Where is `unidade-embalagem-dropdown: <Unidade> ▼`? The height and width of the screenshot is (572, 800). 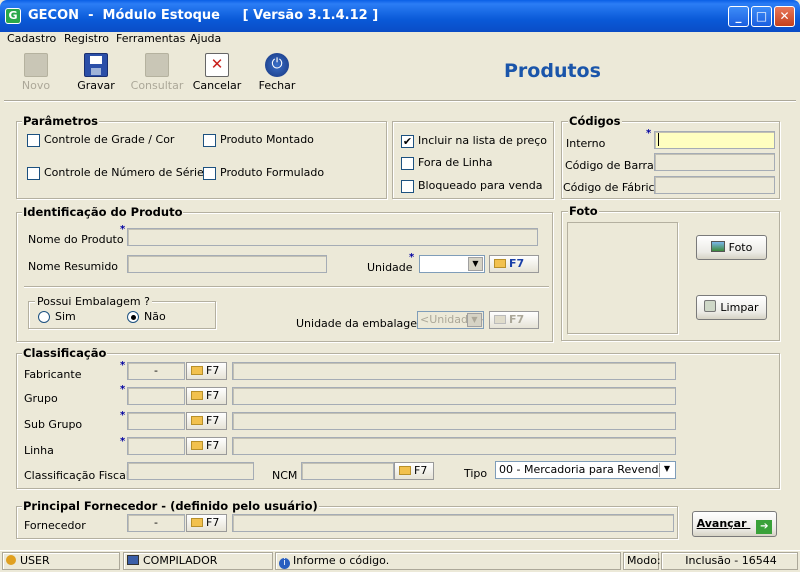
unidade-embalagem-dropdown: <Unidade> ▼ is located at coordinates (450, 320).